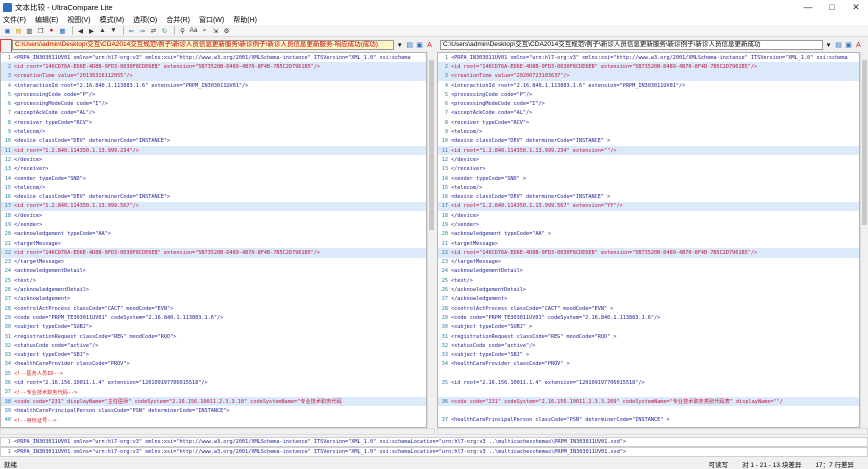  What do you see at coordinates (153, 30) in the screenshot?
I see `swap-icon: ⇄` at bounding box center [153, 30].